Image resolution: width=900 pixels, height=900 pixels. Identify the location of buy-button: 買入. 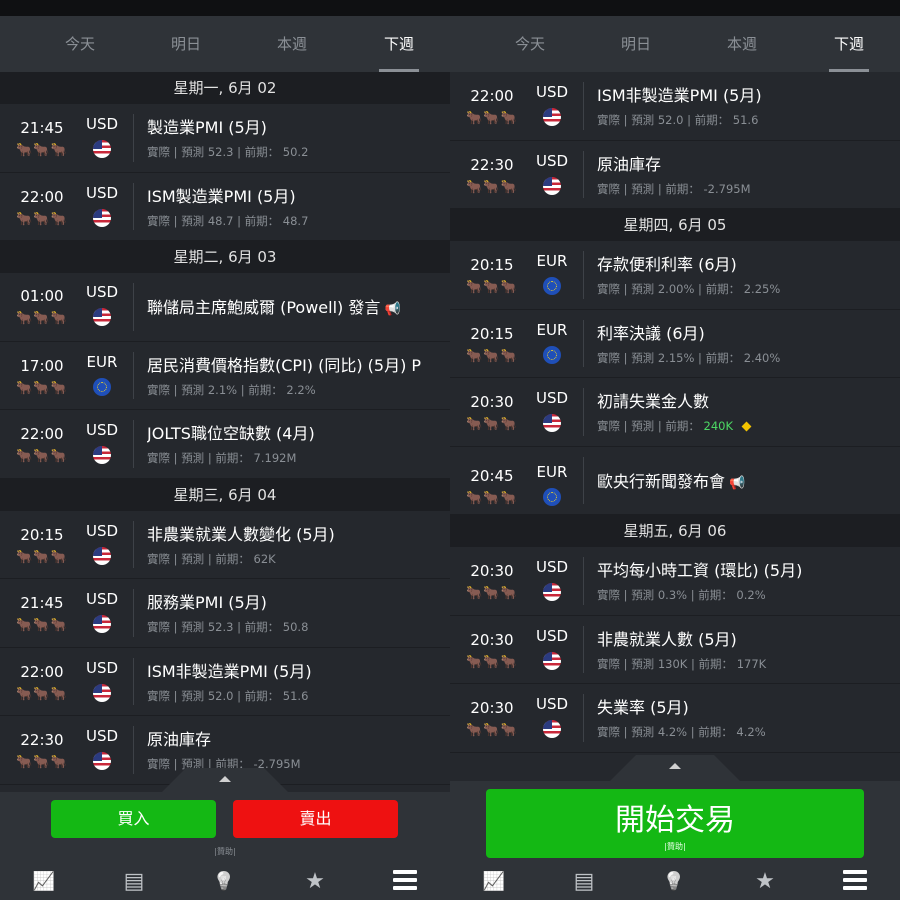
(133, 819).